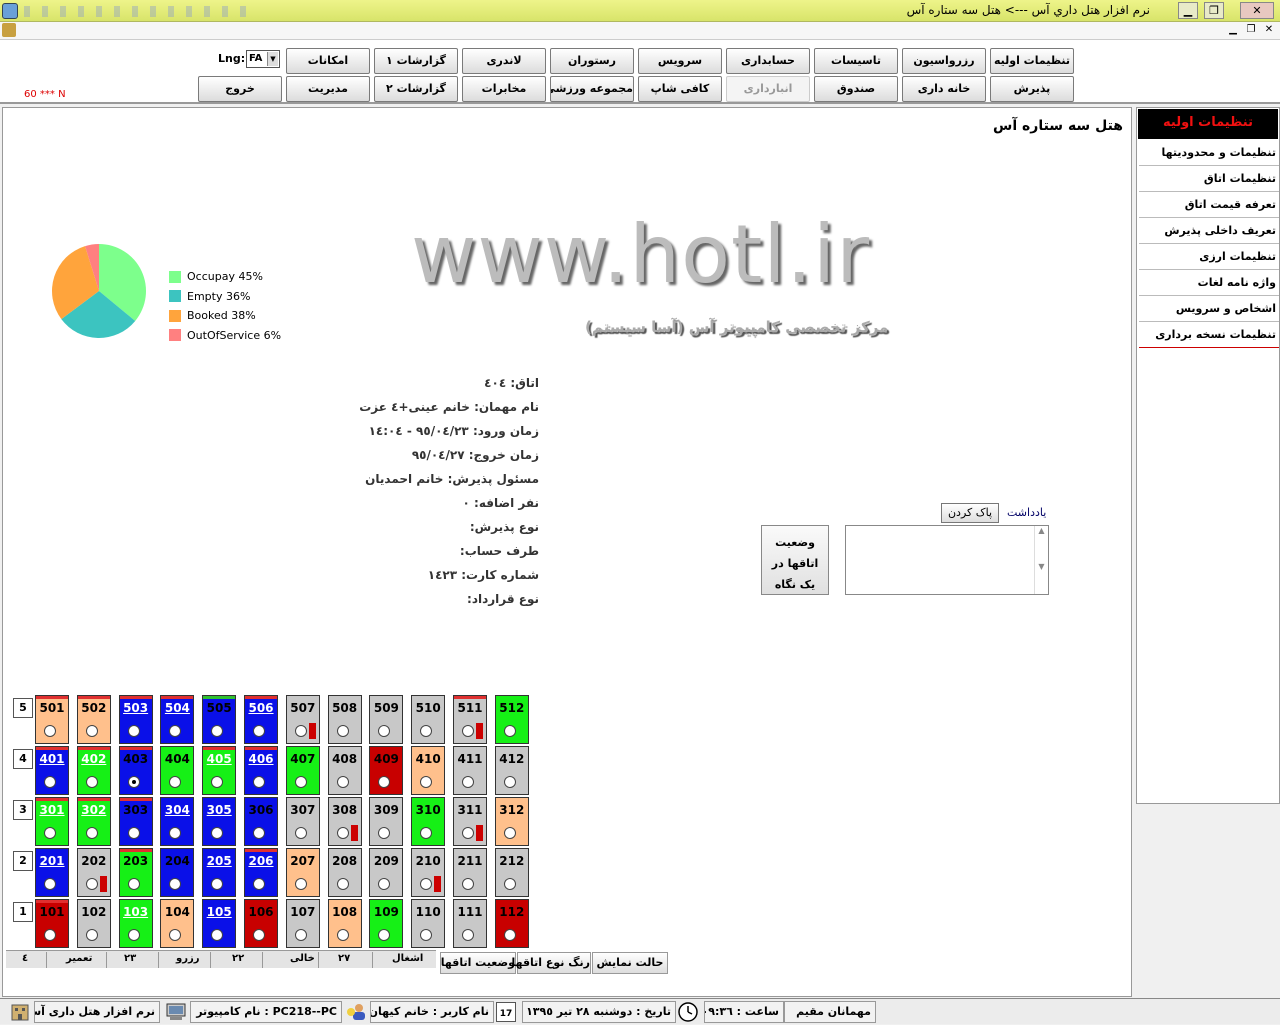 The width and height of the screenshot is (1280, 1025). I want to click on room-204: 204, so click(177, 872).